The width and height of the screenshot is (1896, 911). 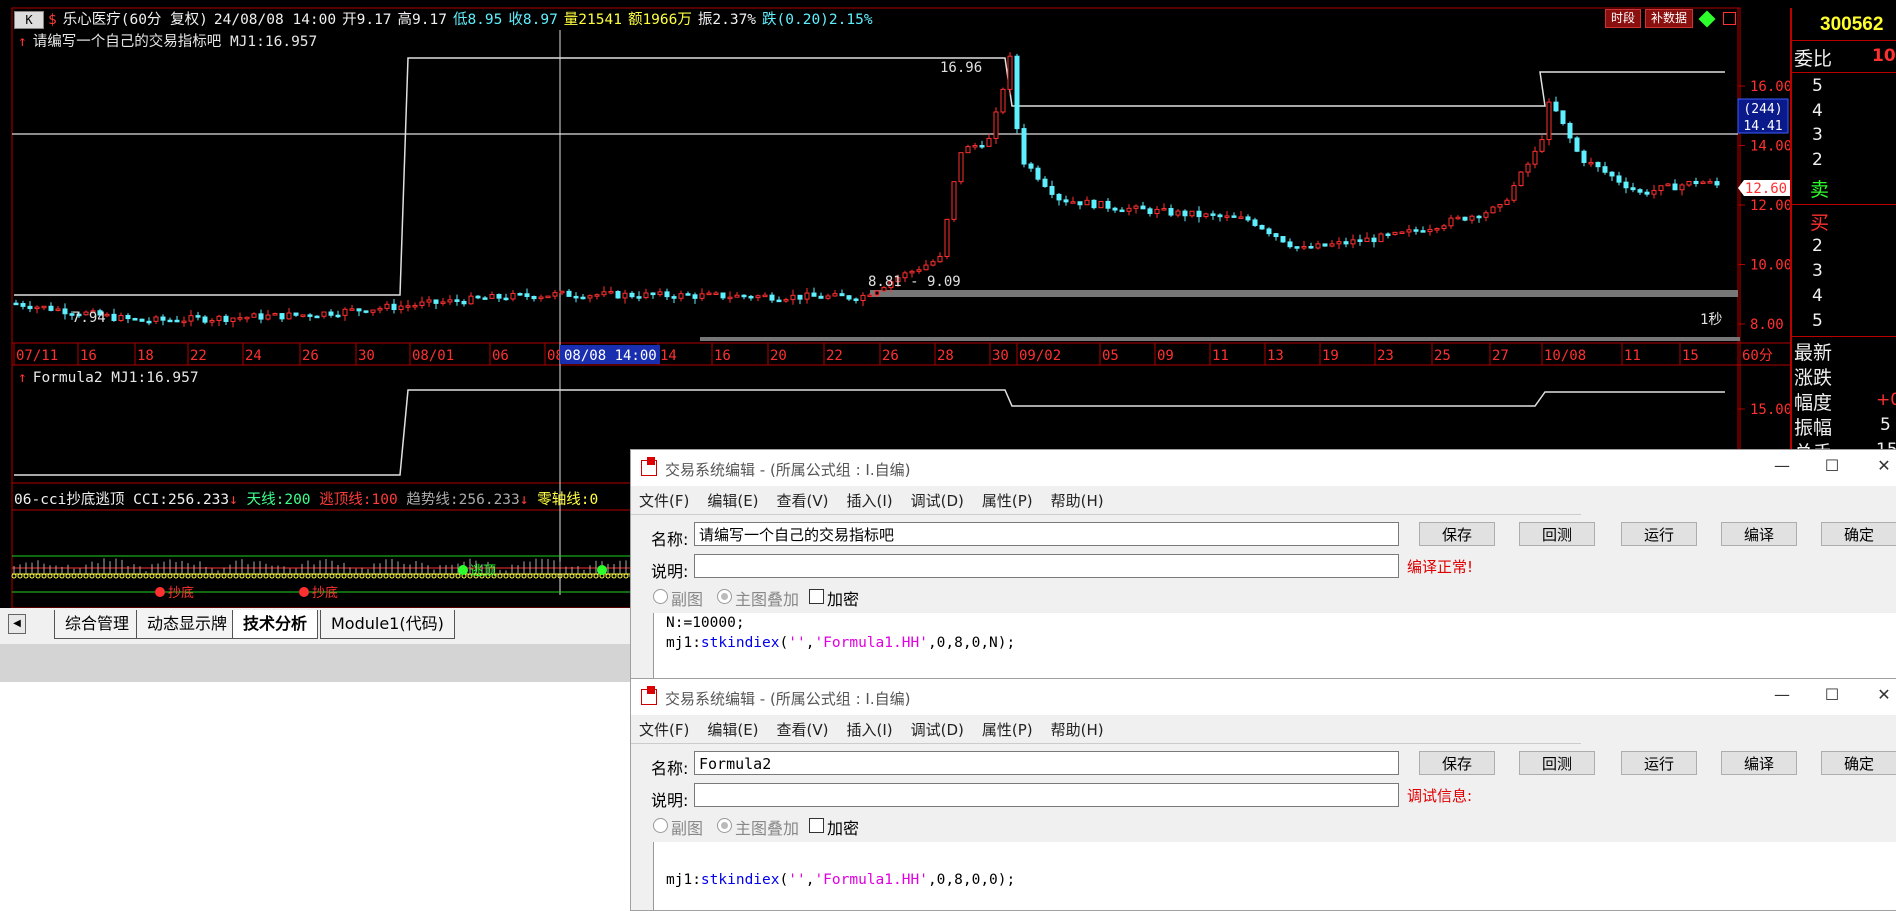 What do you see at coordinates (181, 593) in the screenshot?
I see `cci-bottom-signal: 抄底` at bounding box center [181, 593].